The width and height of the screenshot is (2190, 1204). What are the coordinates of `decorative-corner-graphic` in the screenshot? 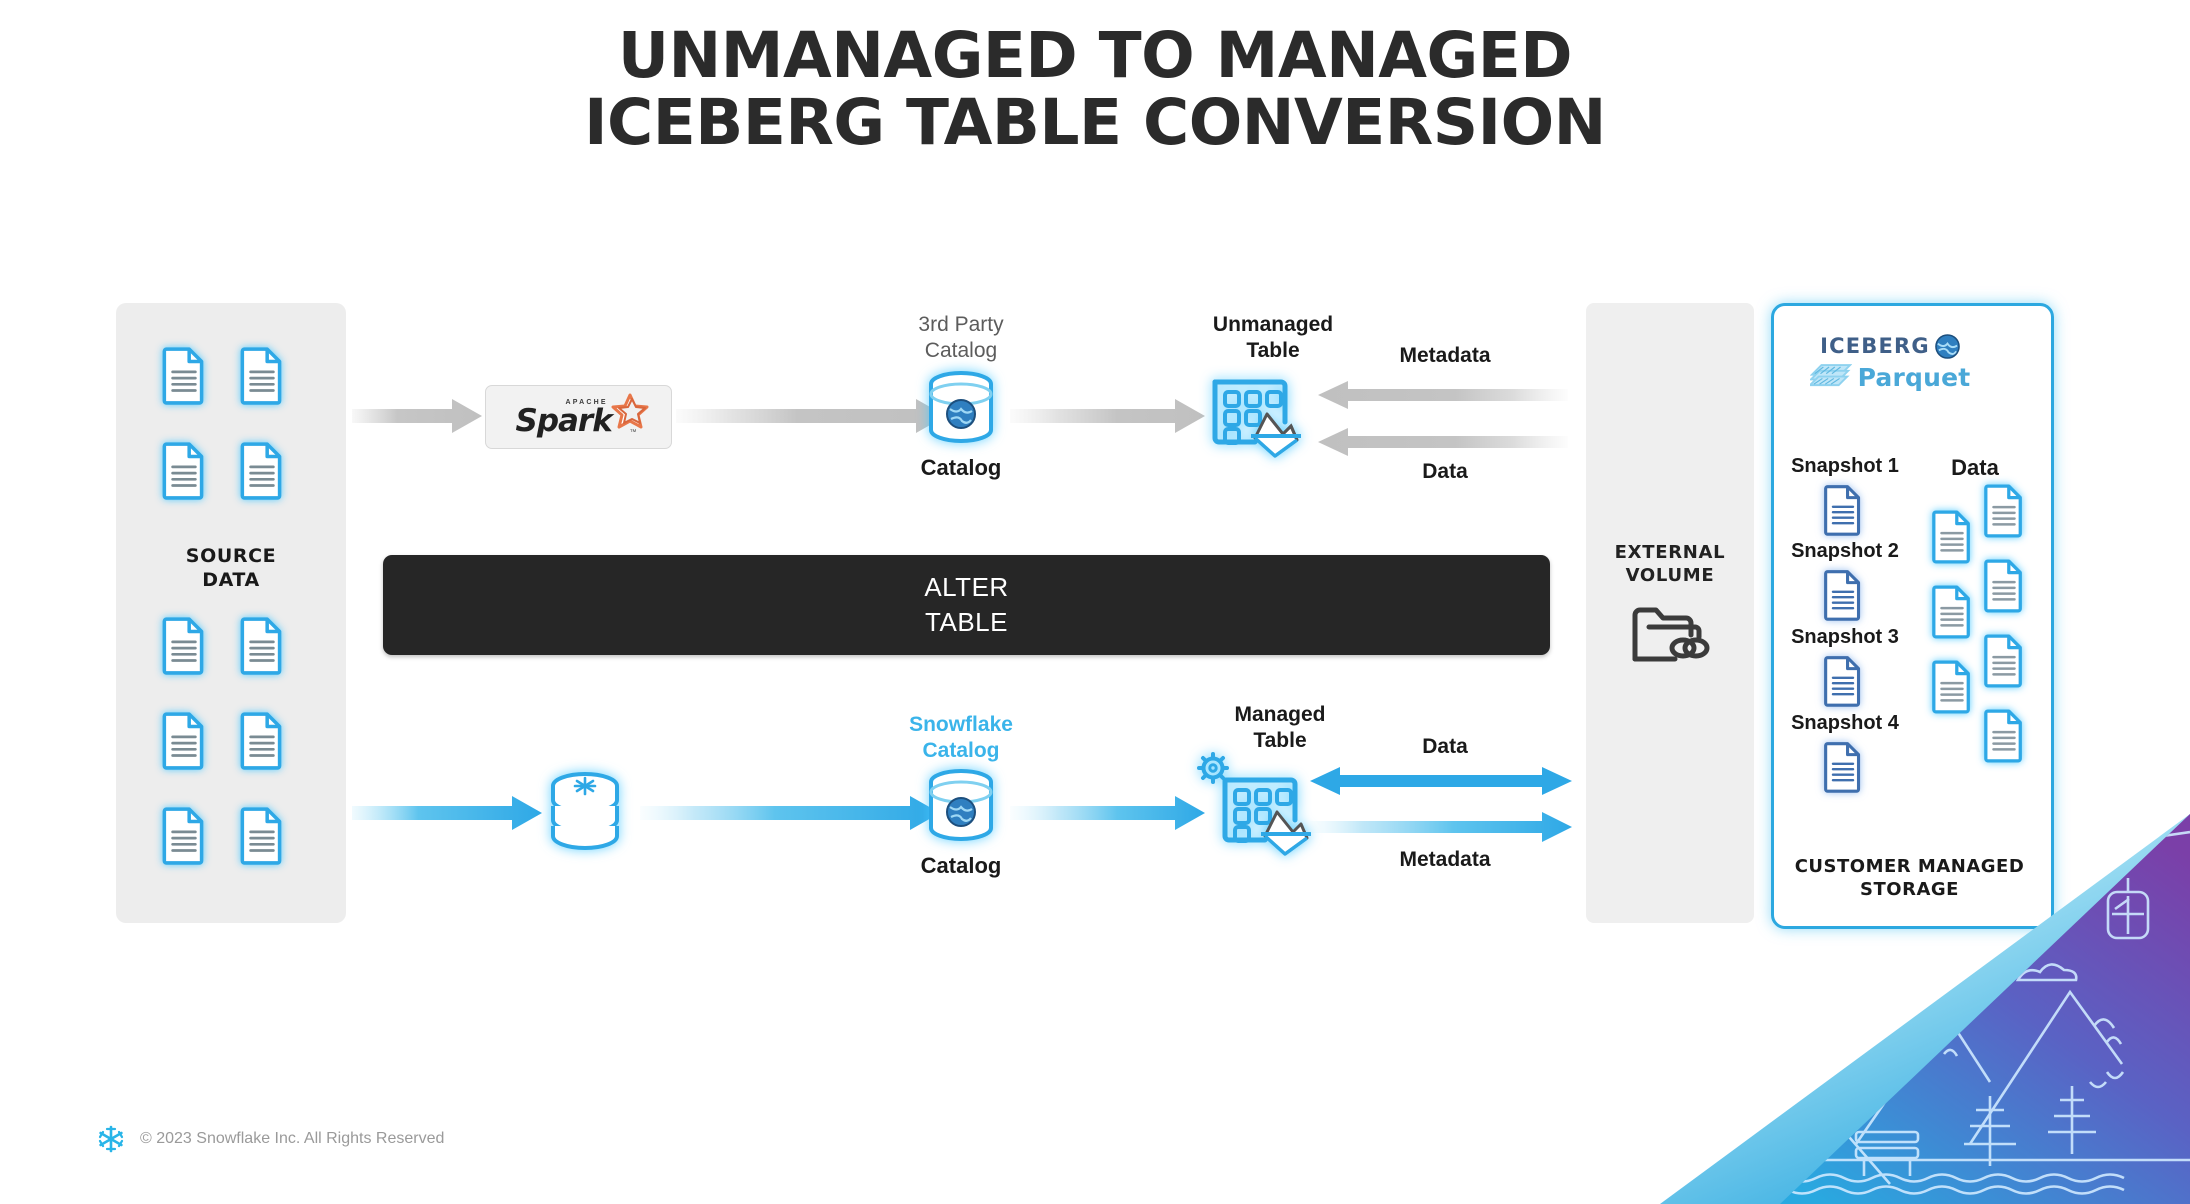 It's located at (1925, 1009).